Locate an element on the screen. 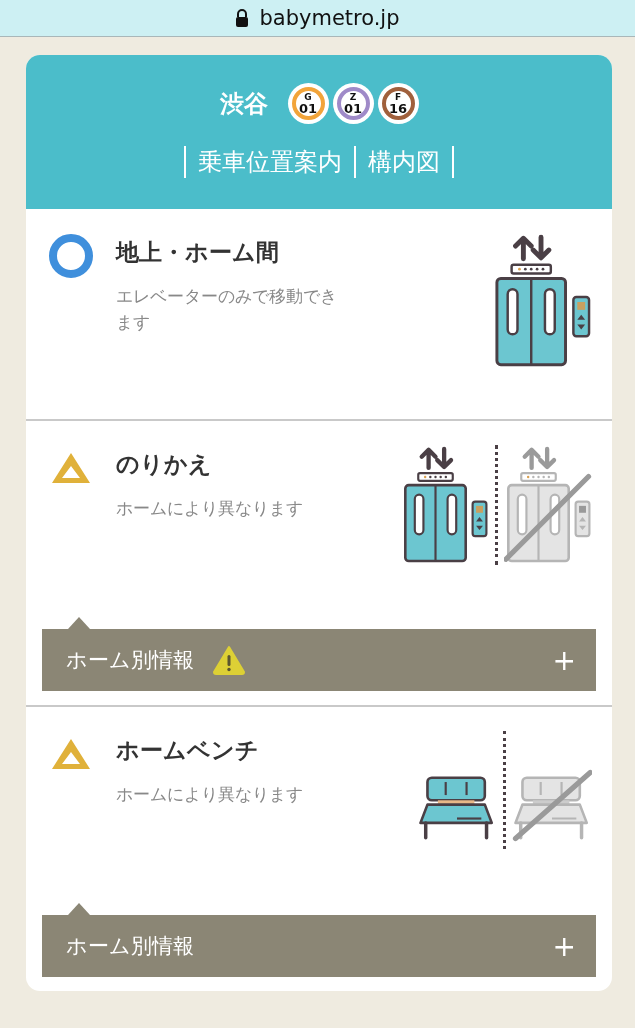 The height and width of the screenshot is (1028, 635). line-badge: G 01 is located at coordinates (308, 103).